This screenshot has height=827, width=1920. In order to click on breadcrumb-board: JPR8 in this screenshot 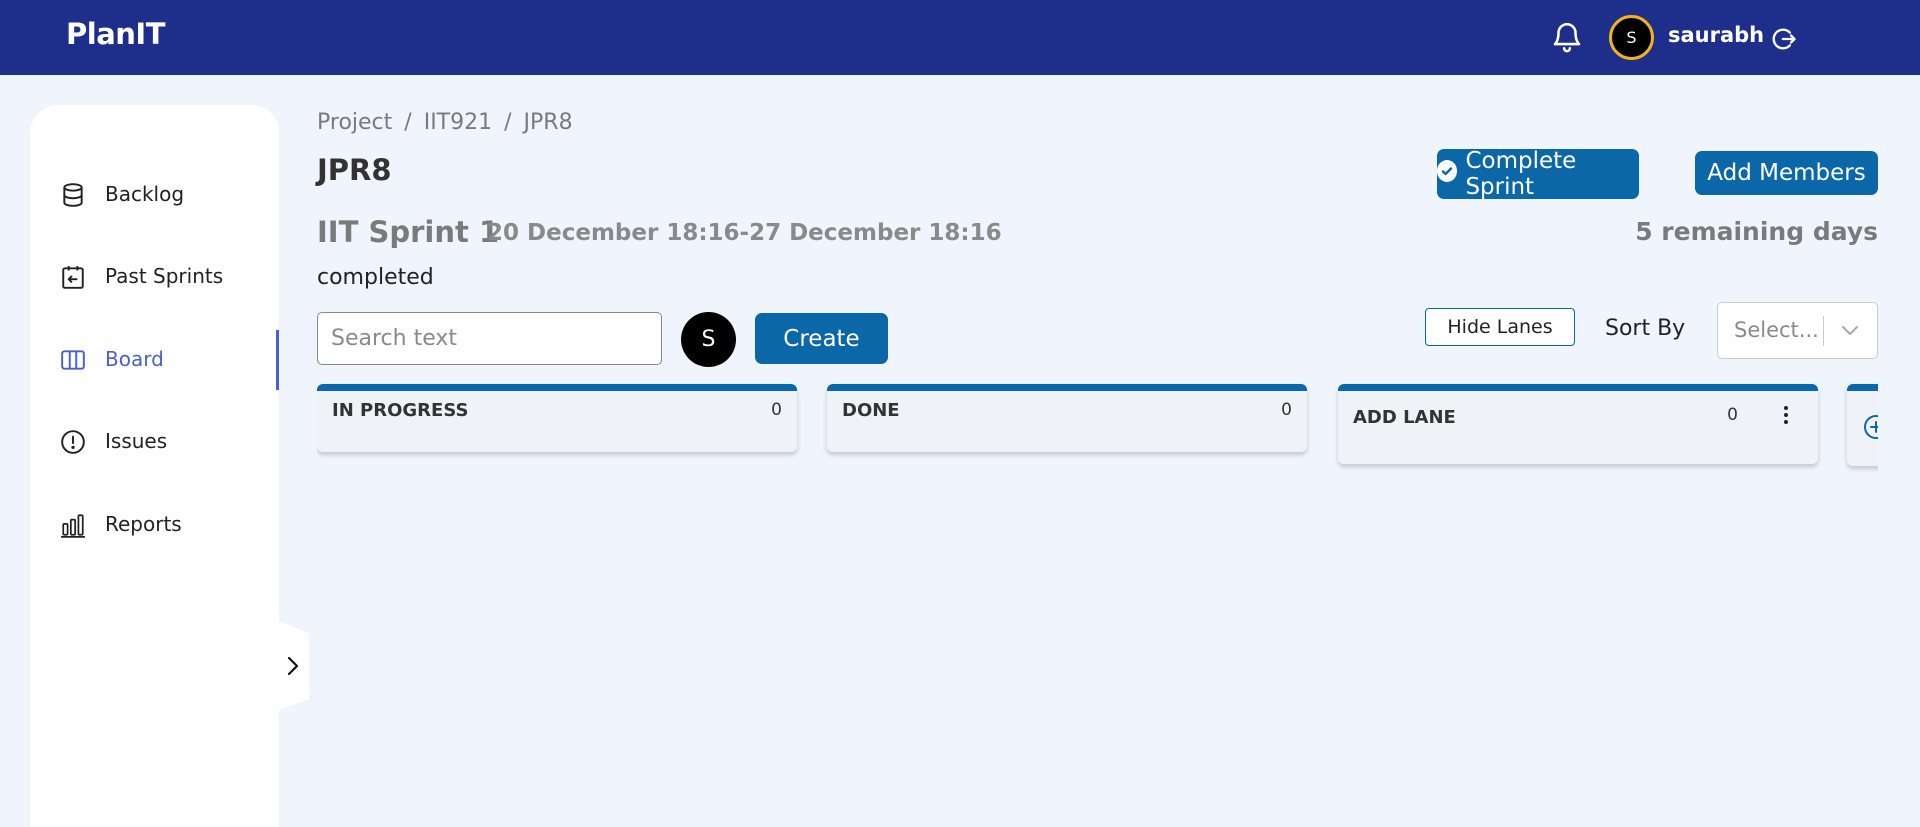, I will do `click(548, 122)`.